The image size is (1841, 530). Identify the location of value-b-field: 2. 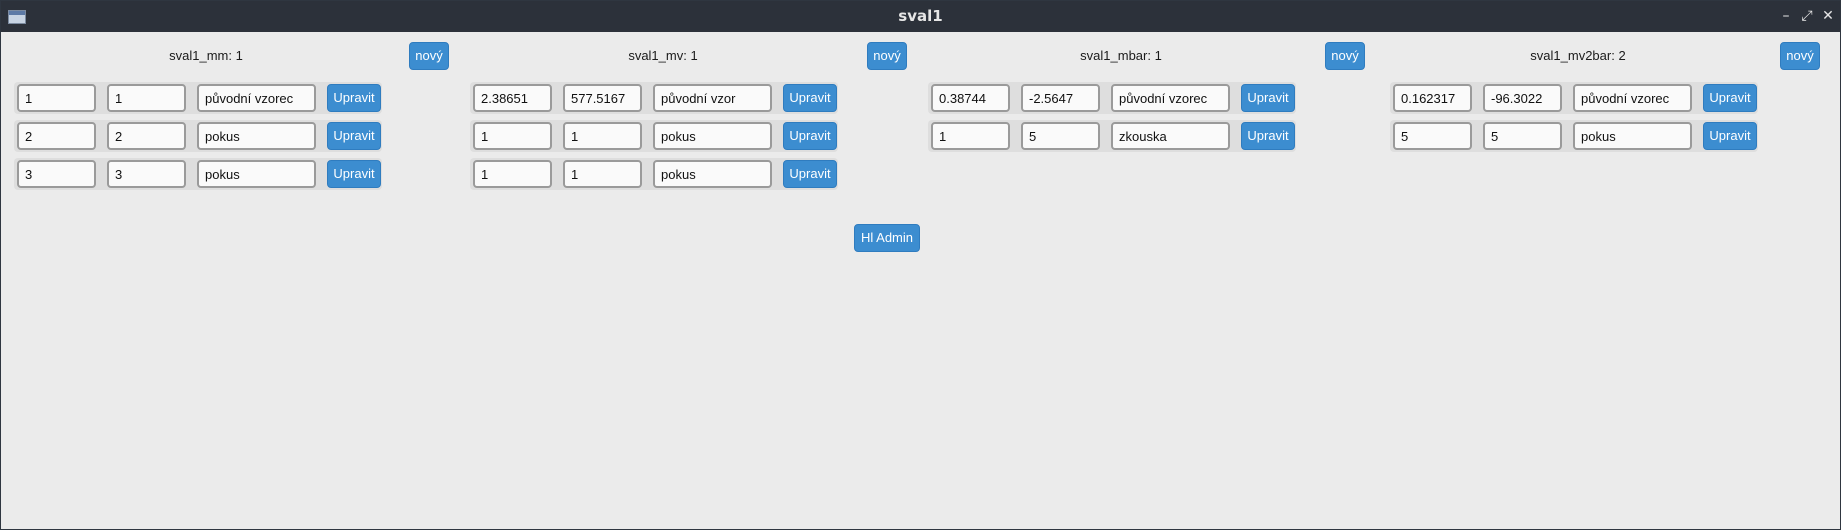
(146, 136).